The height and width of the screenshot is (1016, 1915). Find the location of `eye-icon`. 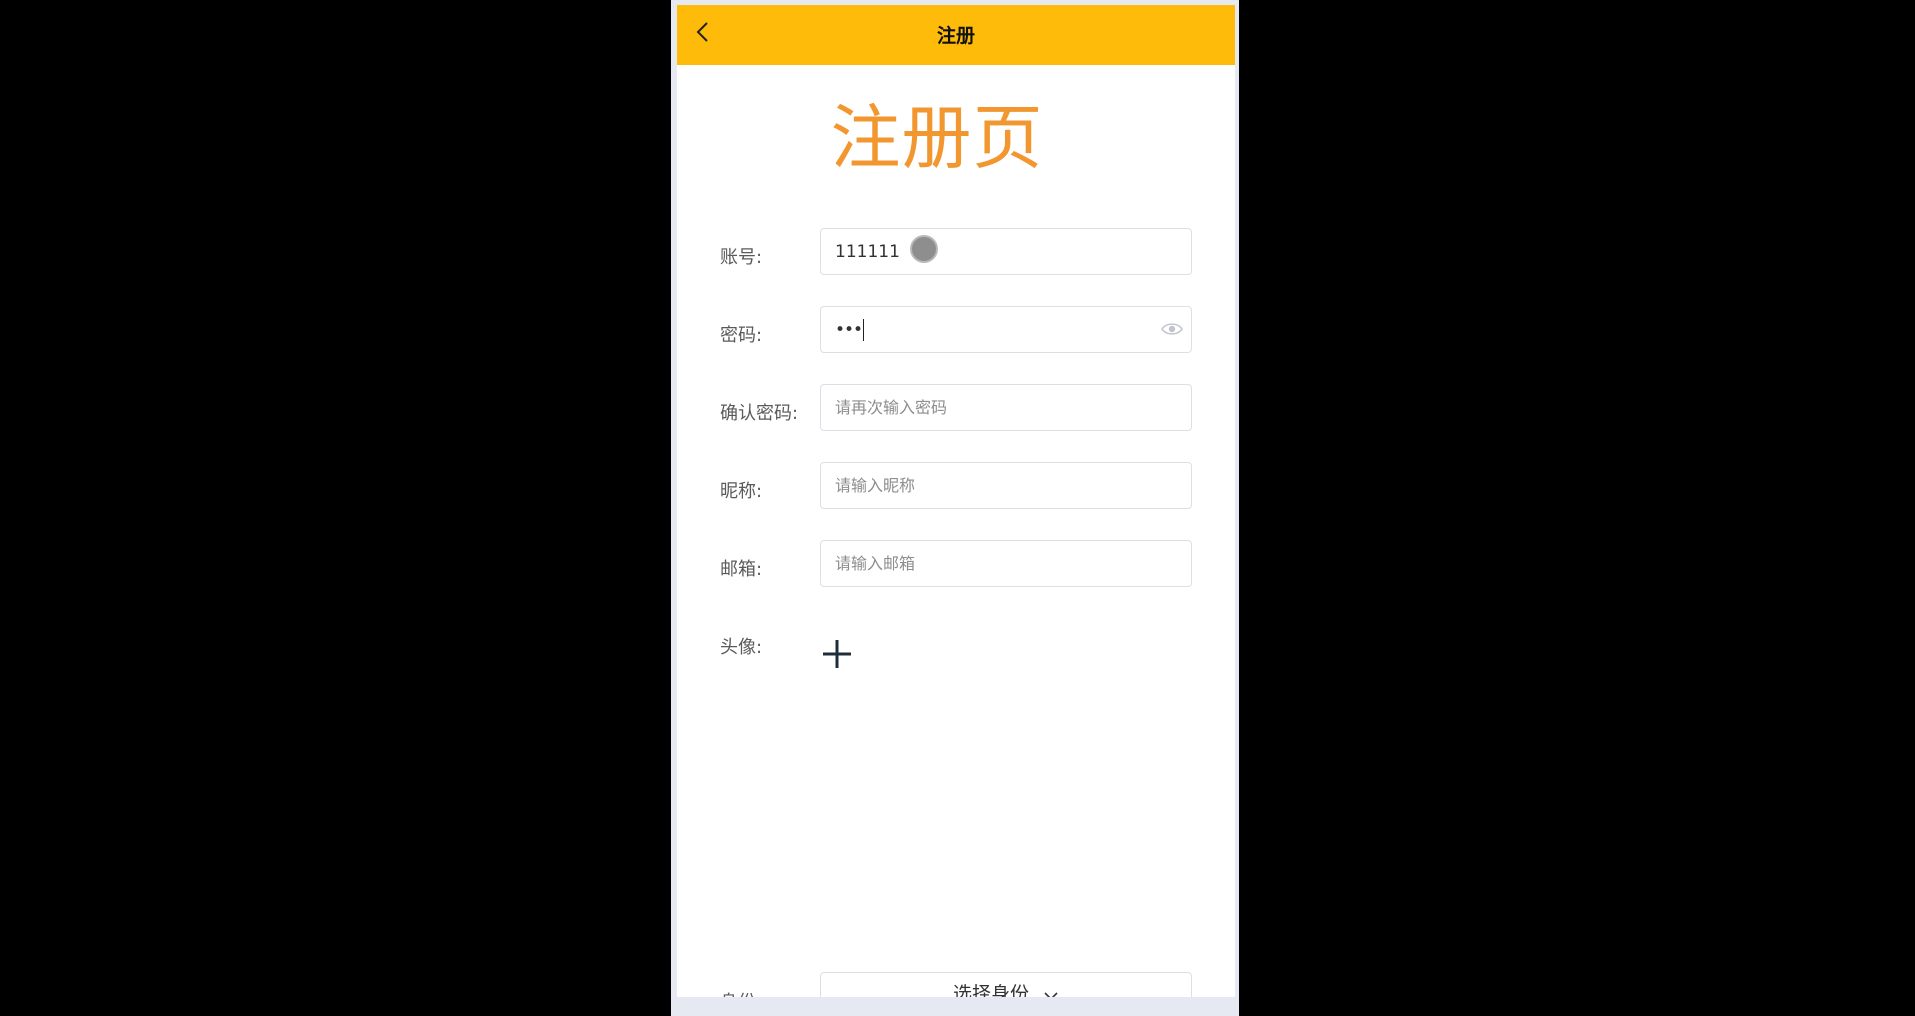

eye-icon is located at coordinates (1172, 331).